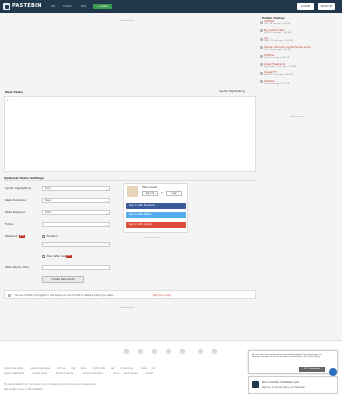  Describe the element at coordinates (83, 6) in the screenshot. I see `nav-faq: FAQ` at that location.